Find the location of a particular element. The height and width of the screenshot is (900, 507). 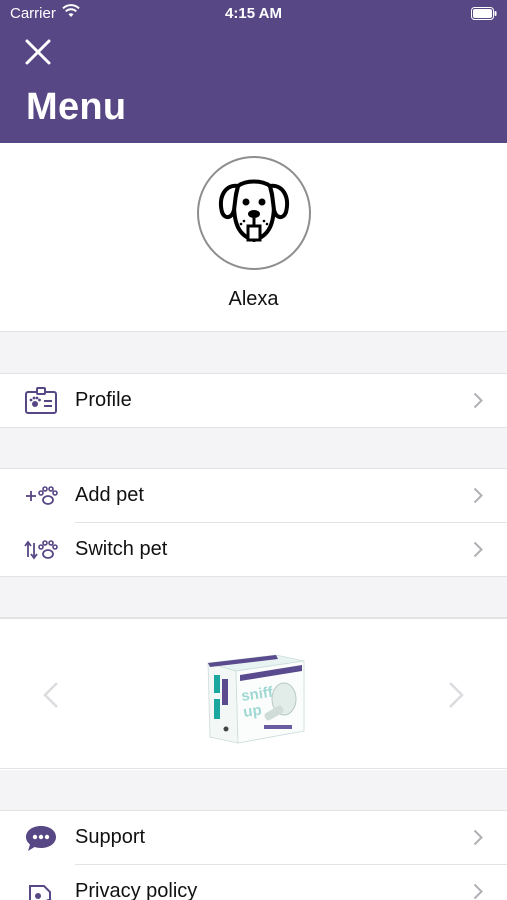

menu-item-label: Profile is located at coordinates (103, 400).